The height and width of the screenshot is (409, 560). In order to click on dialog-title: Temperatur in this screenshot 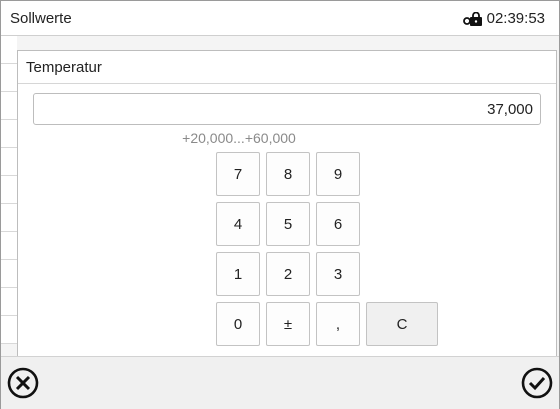, I will do `click(287, 67)`.